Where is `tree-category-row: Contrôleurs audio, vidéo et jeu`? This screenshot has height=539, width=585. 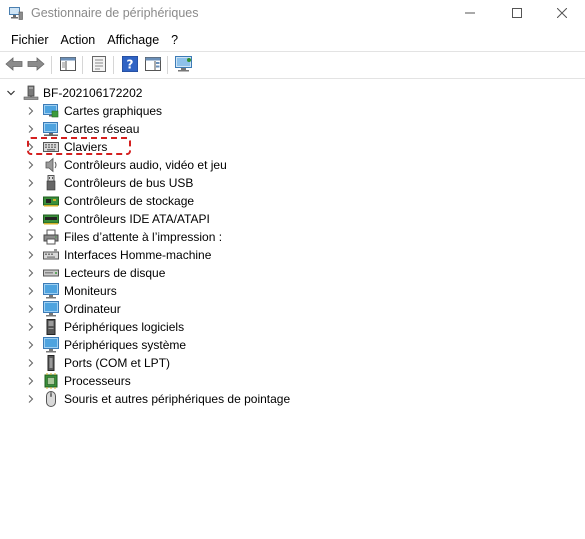
tree-category-row: Contrôleurs audio, vidéo et jeu is located at coordinates (126, 165).